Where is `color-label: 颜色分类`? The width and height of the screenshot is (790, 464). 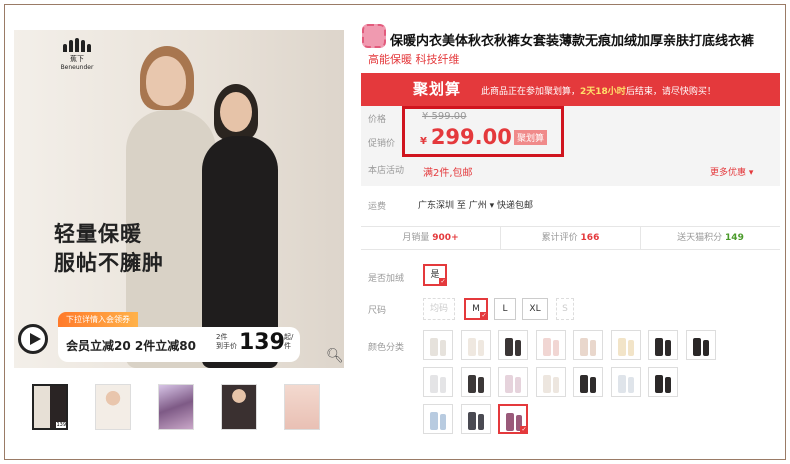 color-label: 颜色分类 is located at coordinates (386, 348).